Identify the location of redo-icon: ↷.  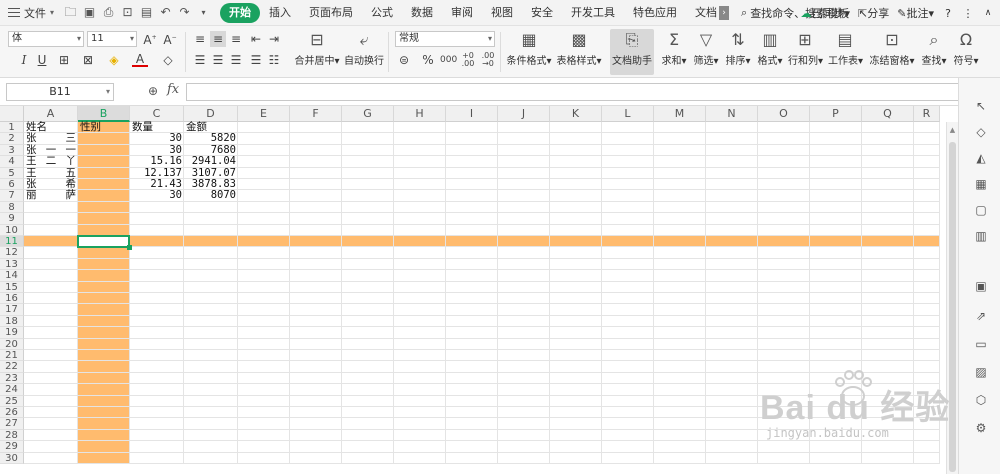
(184, 12).